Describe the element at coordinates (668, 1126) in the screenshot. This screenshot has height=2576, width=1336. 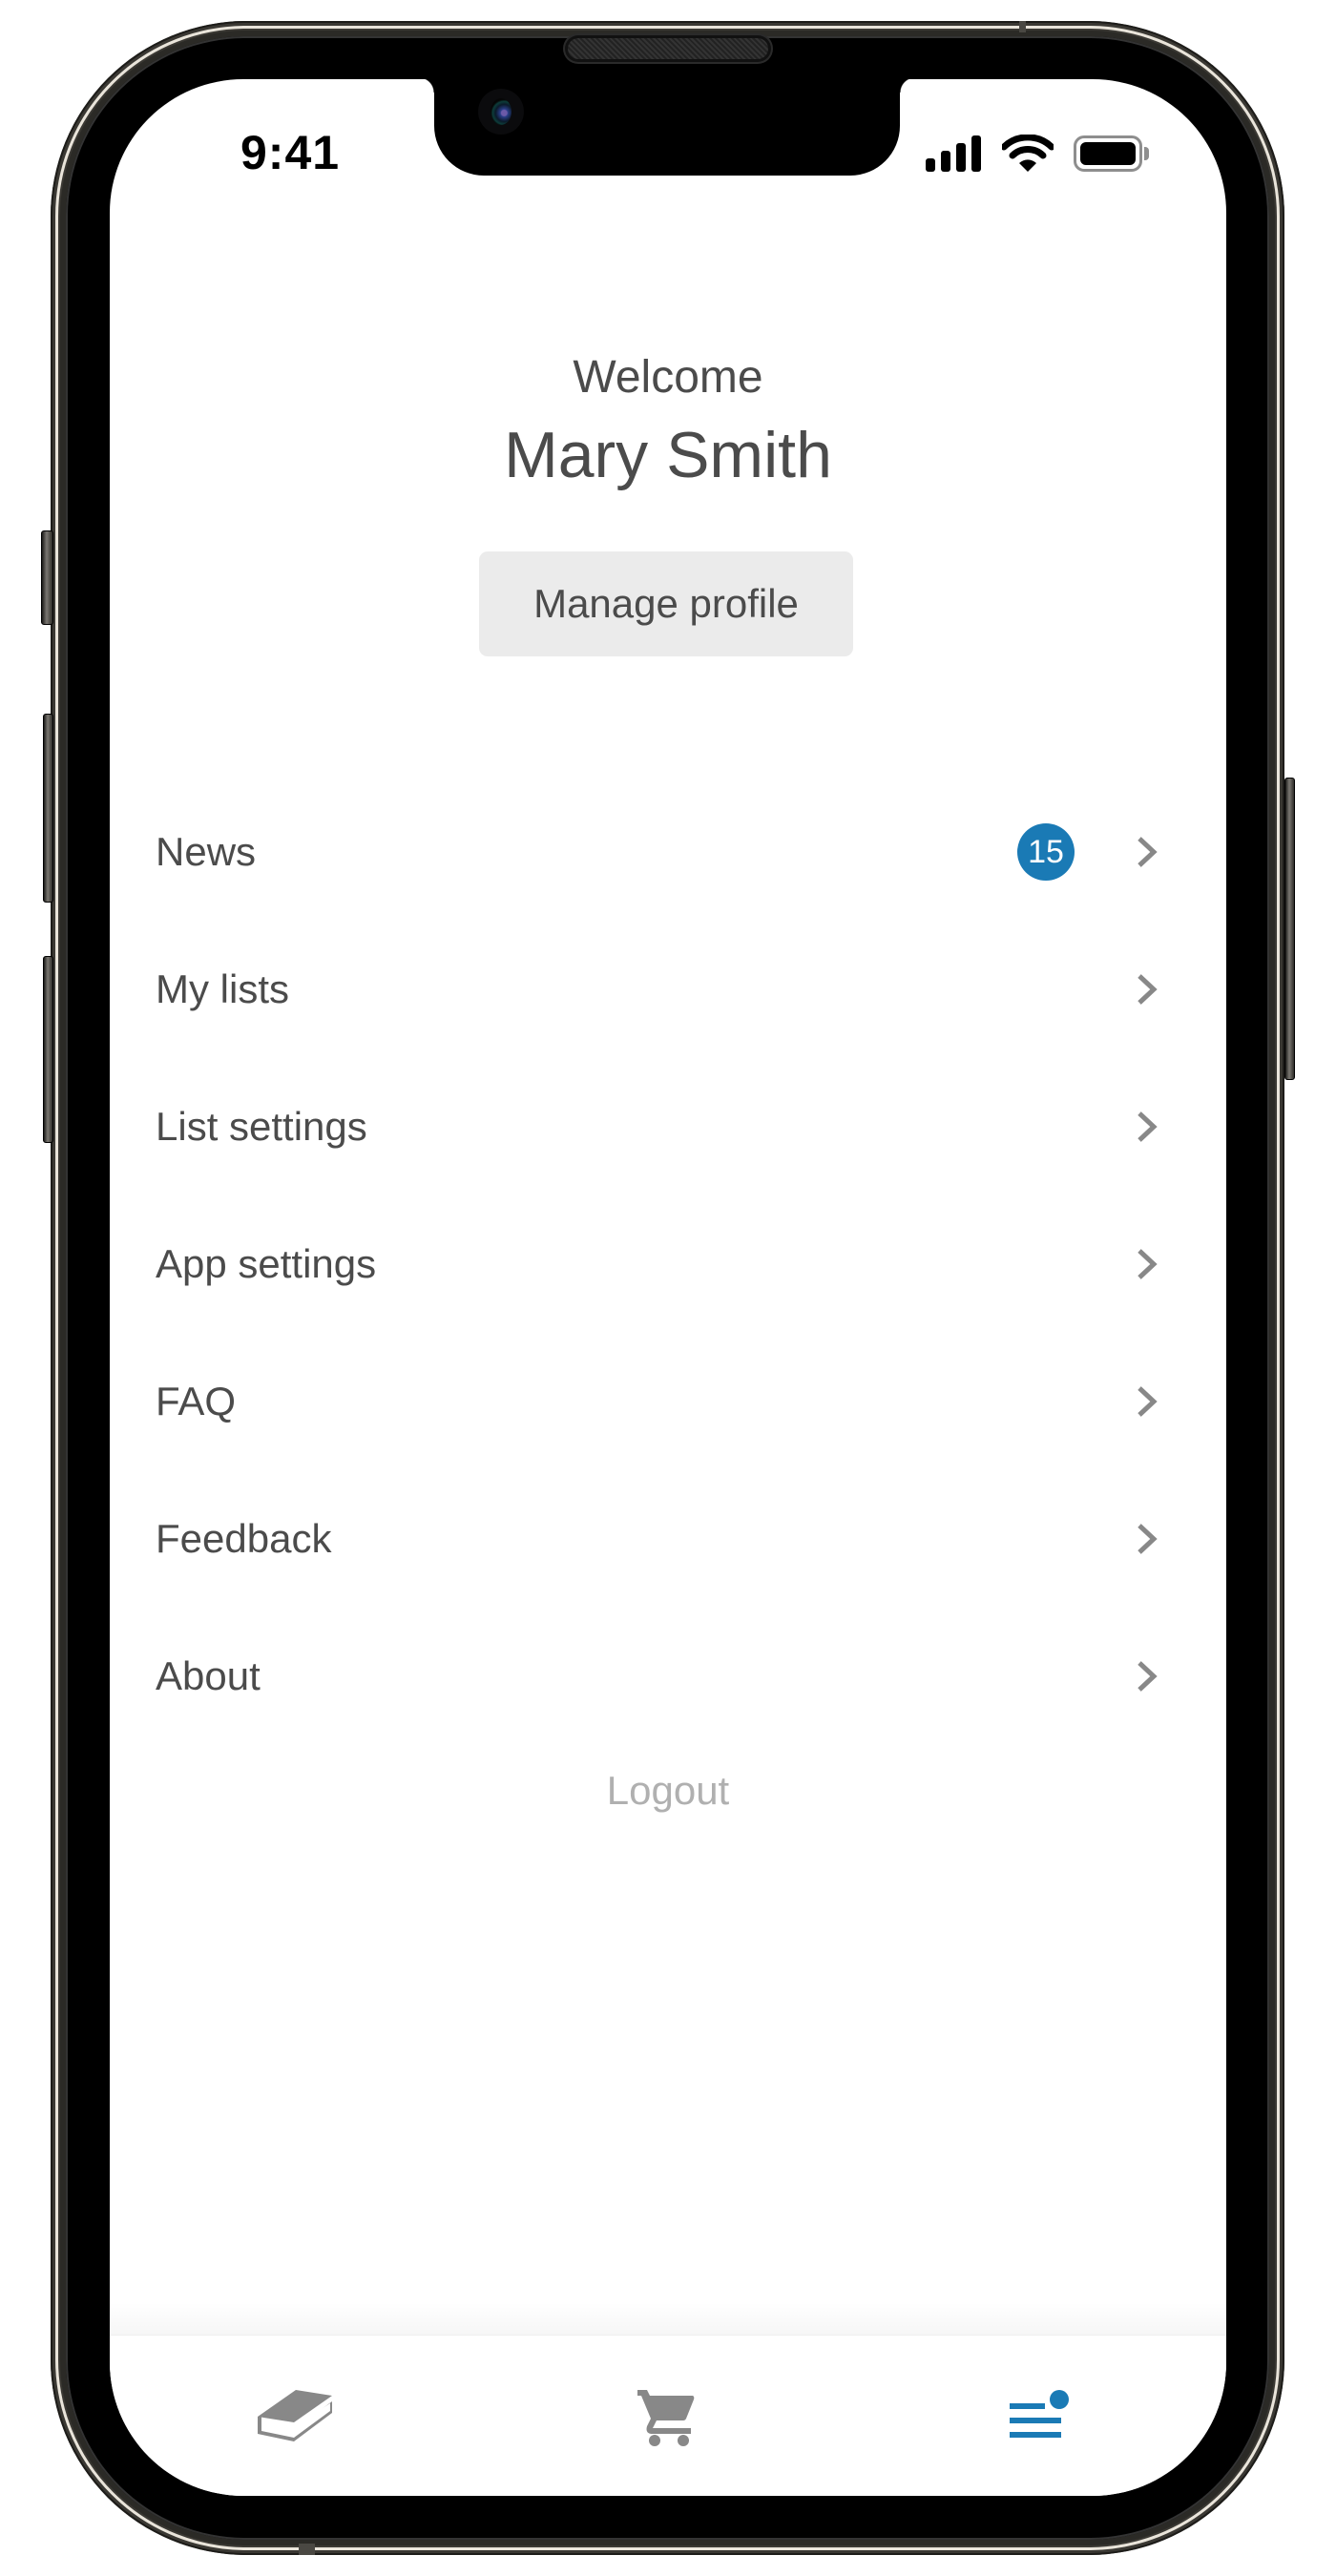
I see `menu-item-list-settings: List settings` at that location.